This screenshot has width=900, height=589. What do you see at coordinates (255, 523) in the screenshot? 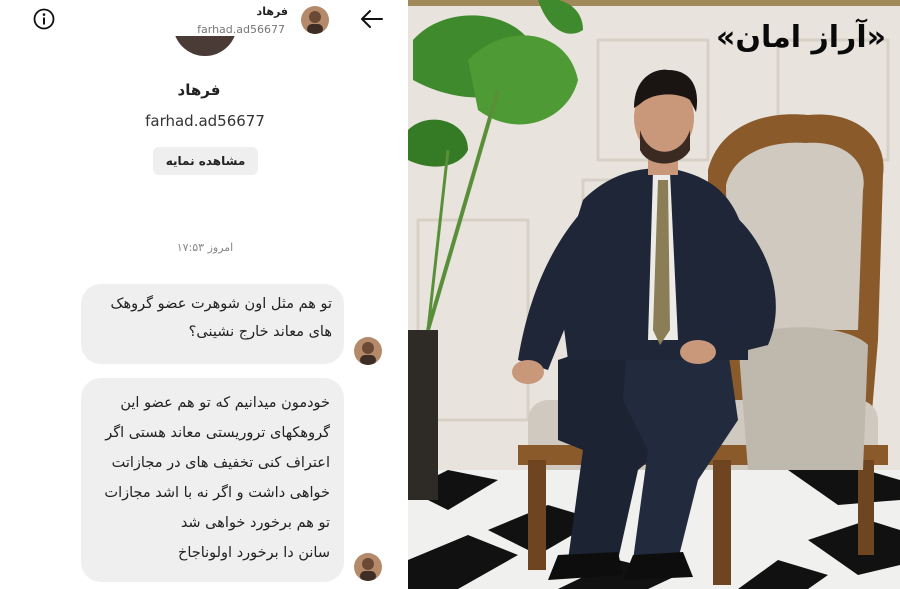
I see `message-line: تو هم برخورد خواهی شد` at bounding box center [255, 523].